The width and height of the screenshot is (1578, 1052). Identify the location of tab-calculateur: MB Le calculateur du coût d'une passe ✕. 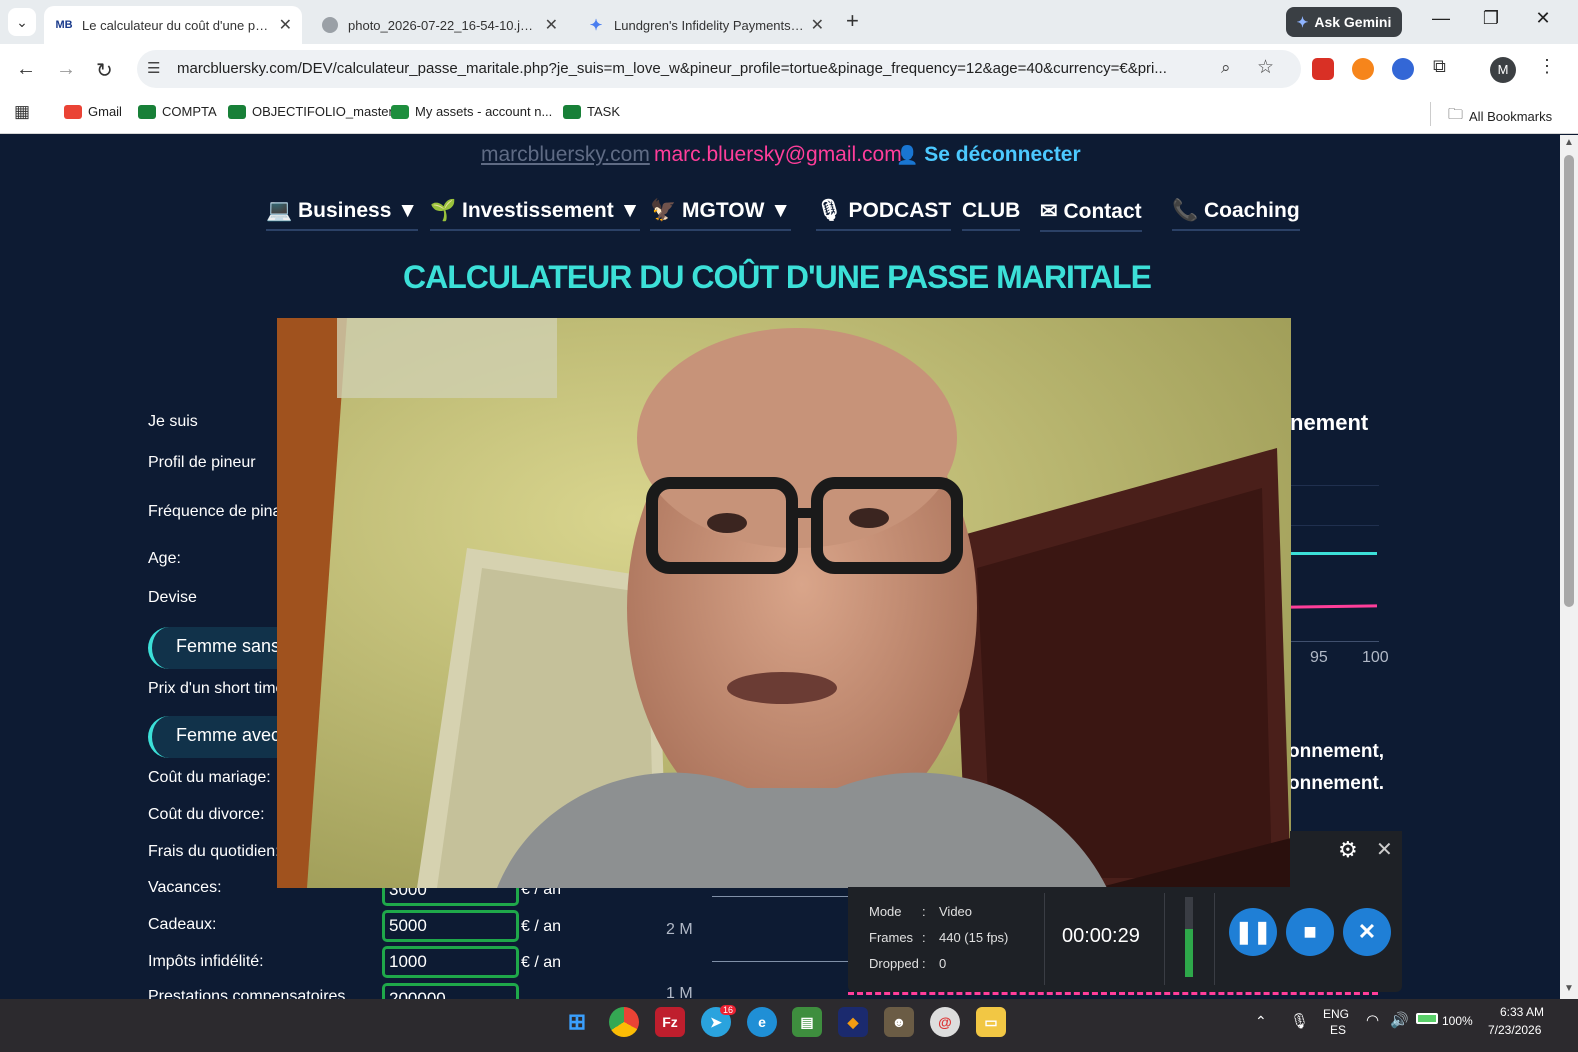
(173, 25).